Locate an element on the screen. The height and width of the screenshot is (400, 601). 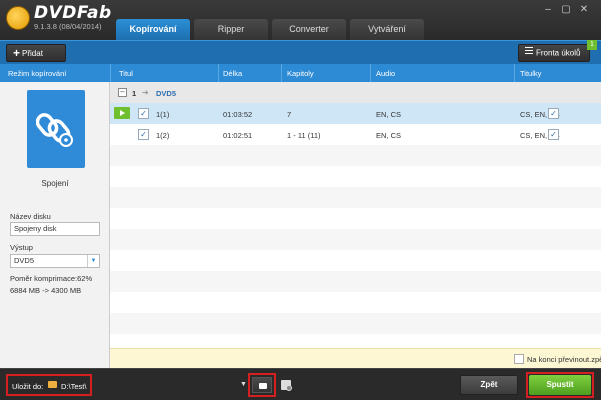
tab-converter: Converter is located at coordinates (309, 29).